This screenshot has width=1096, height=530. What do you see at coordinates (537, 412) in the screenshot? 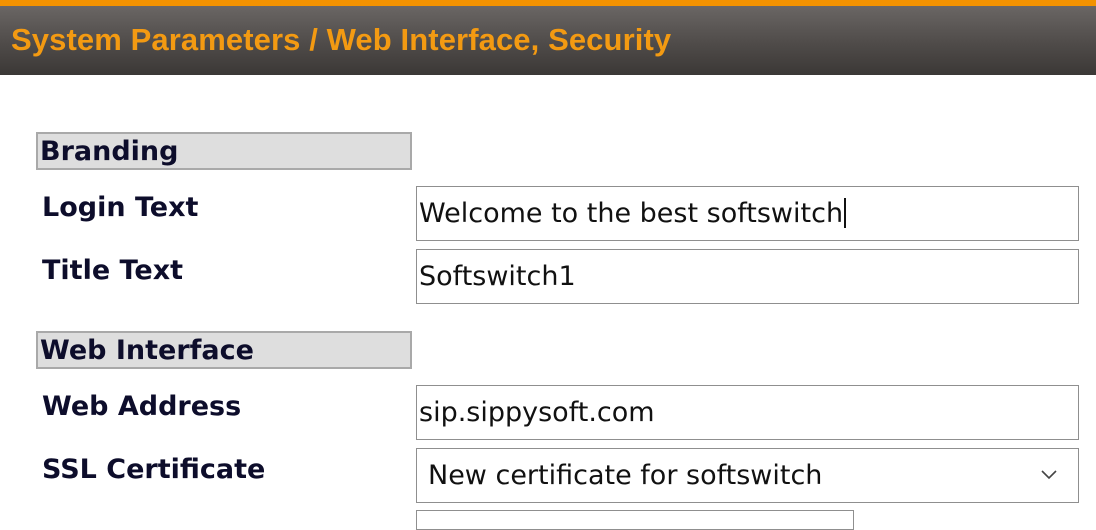
I see `web-address-value: sip.sippysoft.com` at bounding box center [537, 412].